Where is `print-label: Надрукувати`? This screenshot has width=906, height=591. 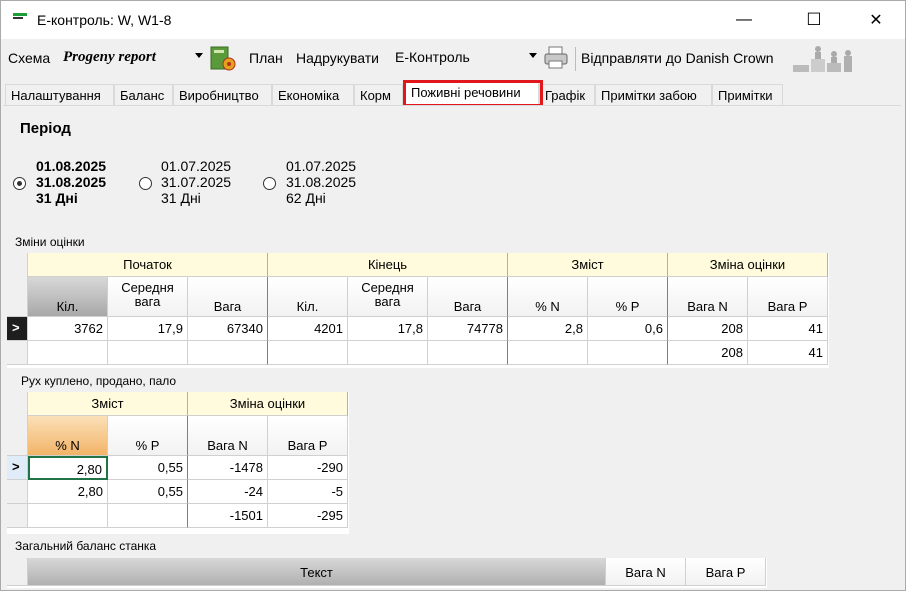
print-label: Надрукувати is located at coordinates (337, 58).